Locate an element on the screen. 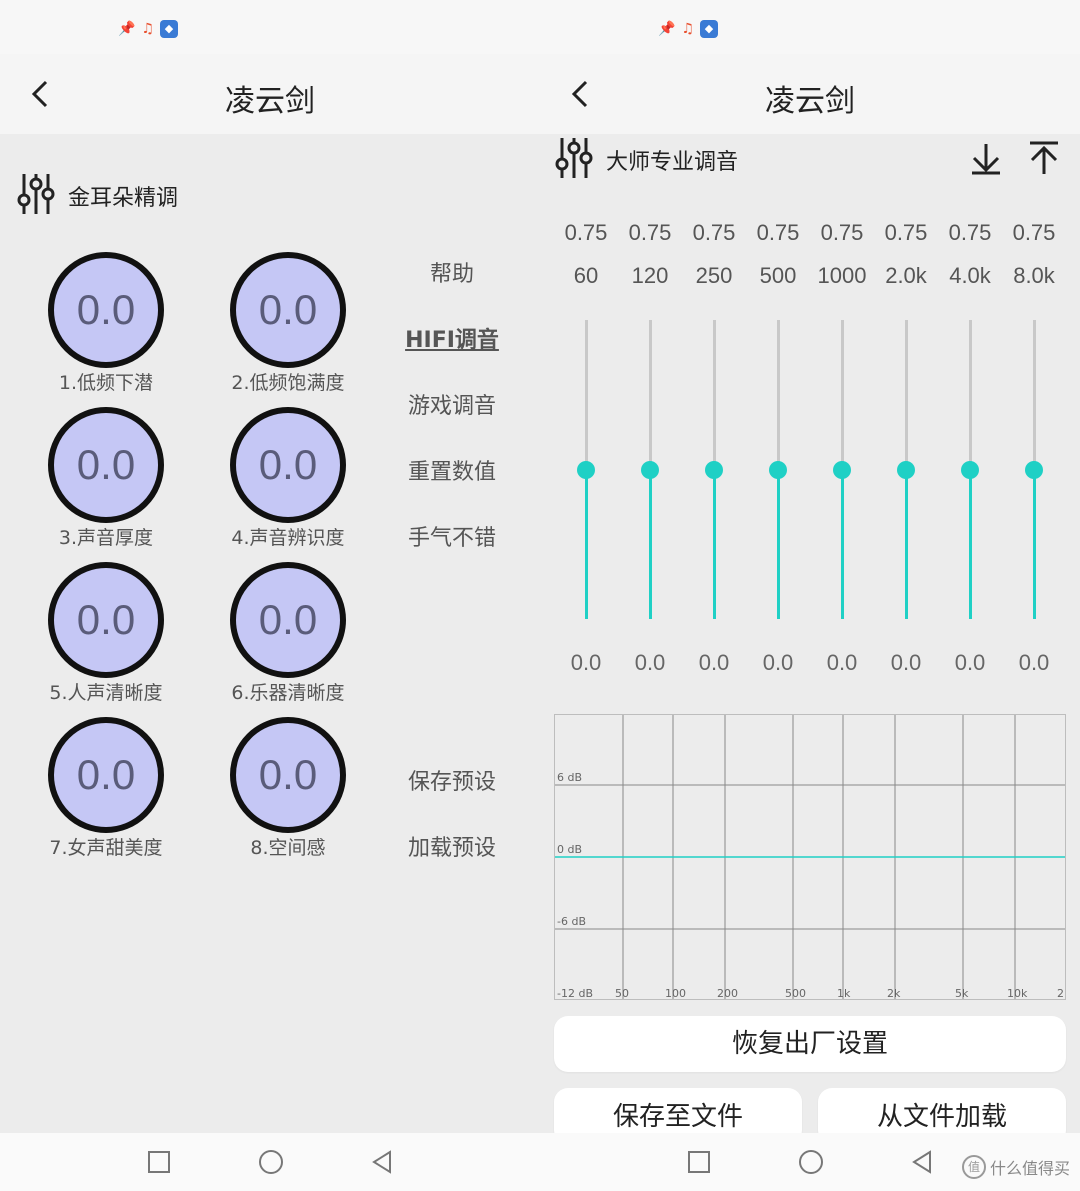 The height and width of the screenshot is (1191, 1080). menu-feeling-lucky: 手气不错 is located at coordinates (452, 536).